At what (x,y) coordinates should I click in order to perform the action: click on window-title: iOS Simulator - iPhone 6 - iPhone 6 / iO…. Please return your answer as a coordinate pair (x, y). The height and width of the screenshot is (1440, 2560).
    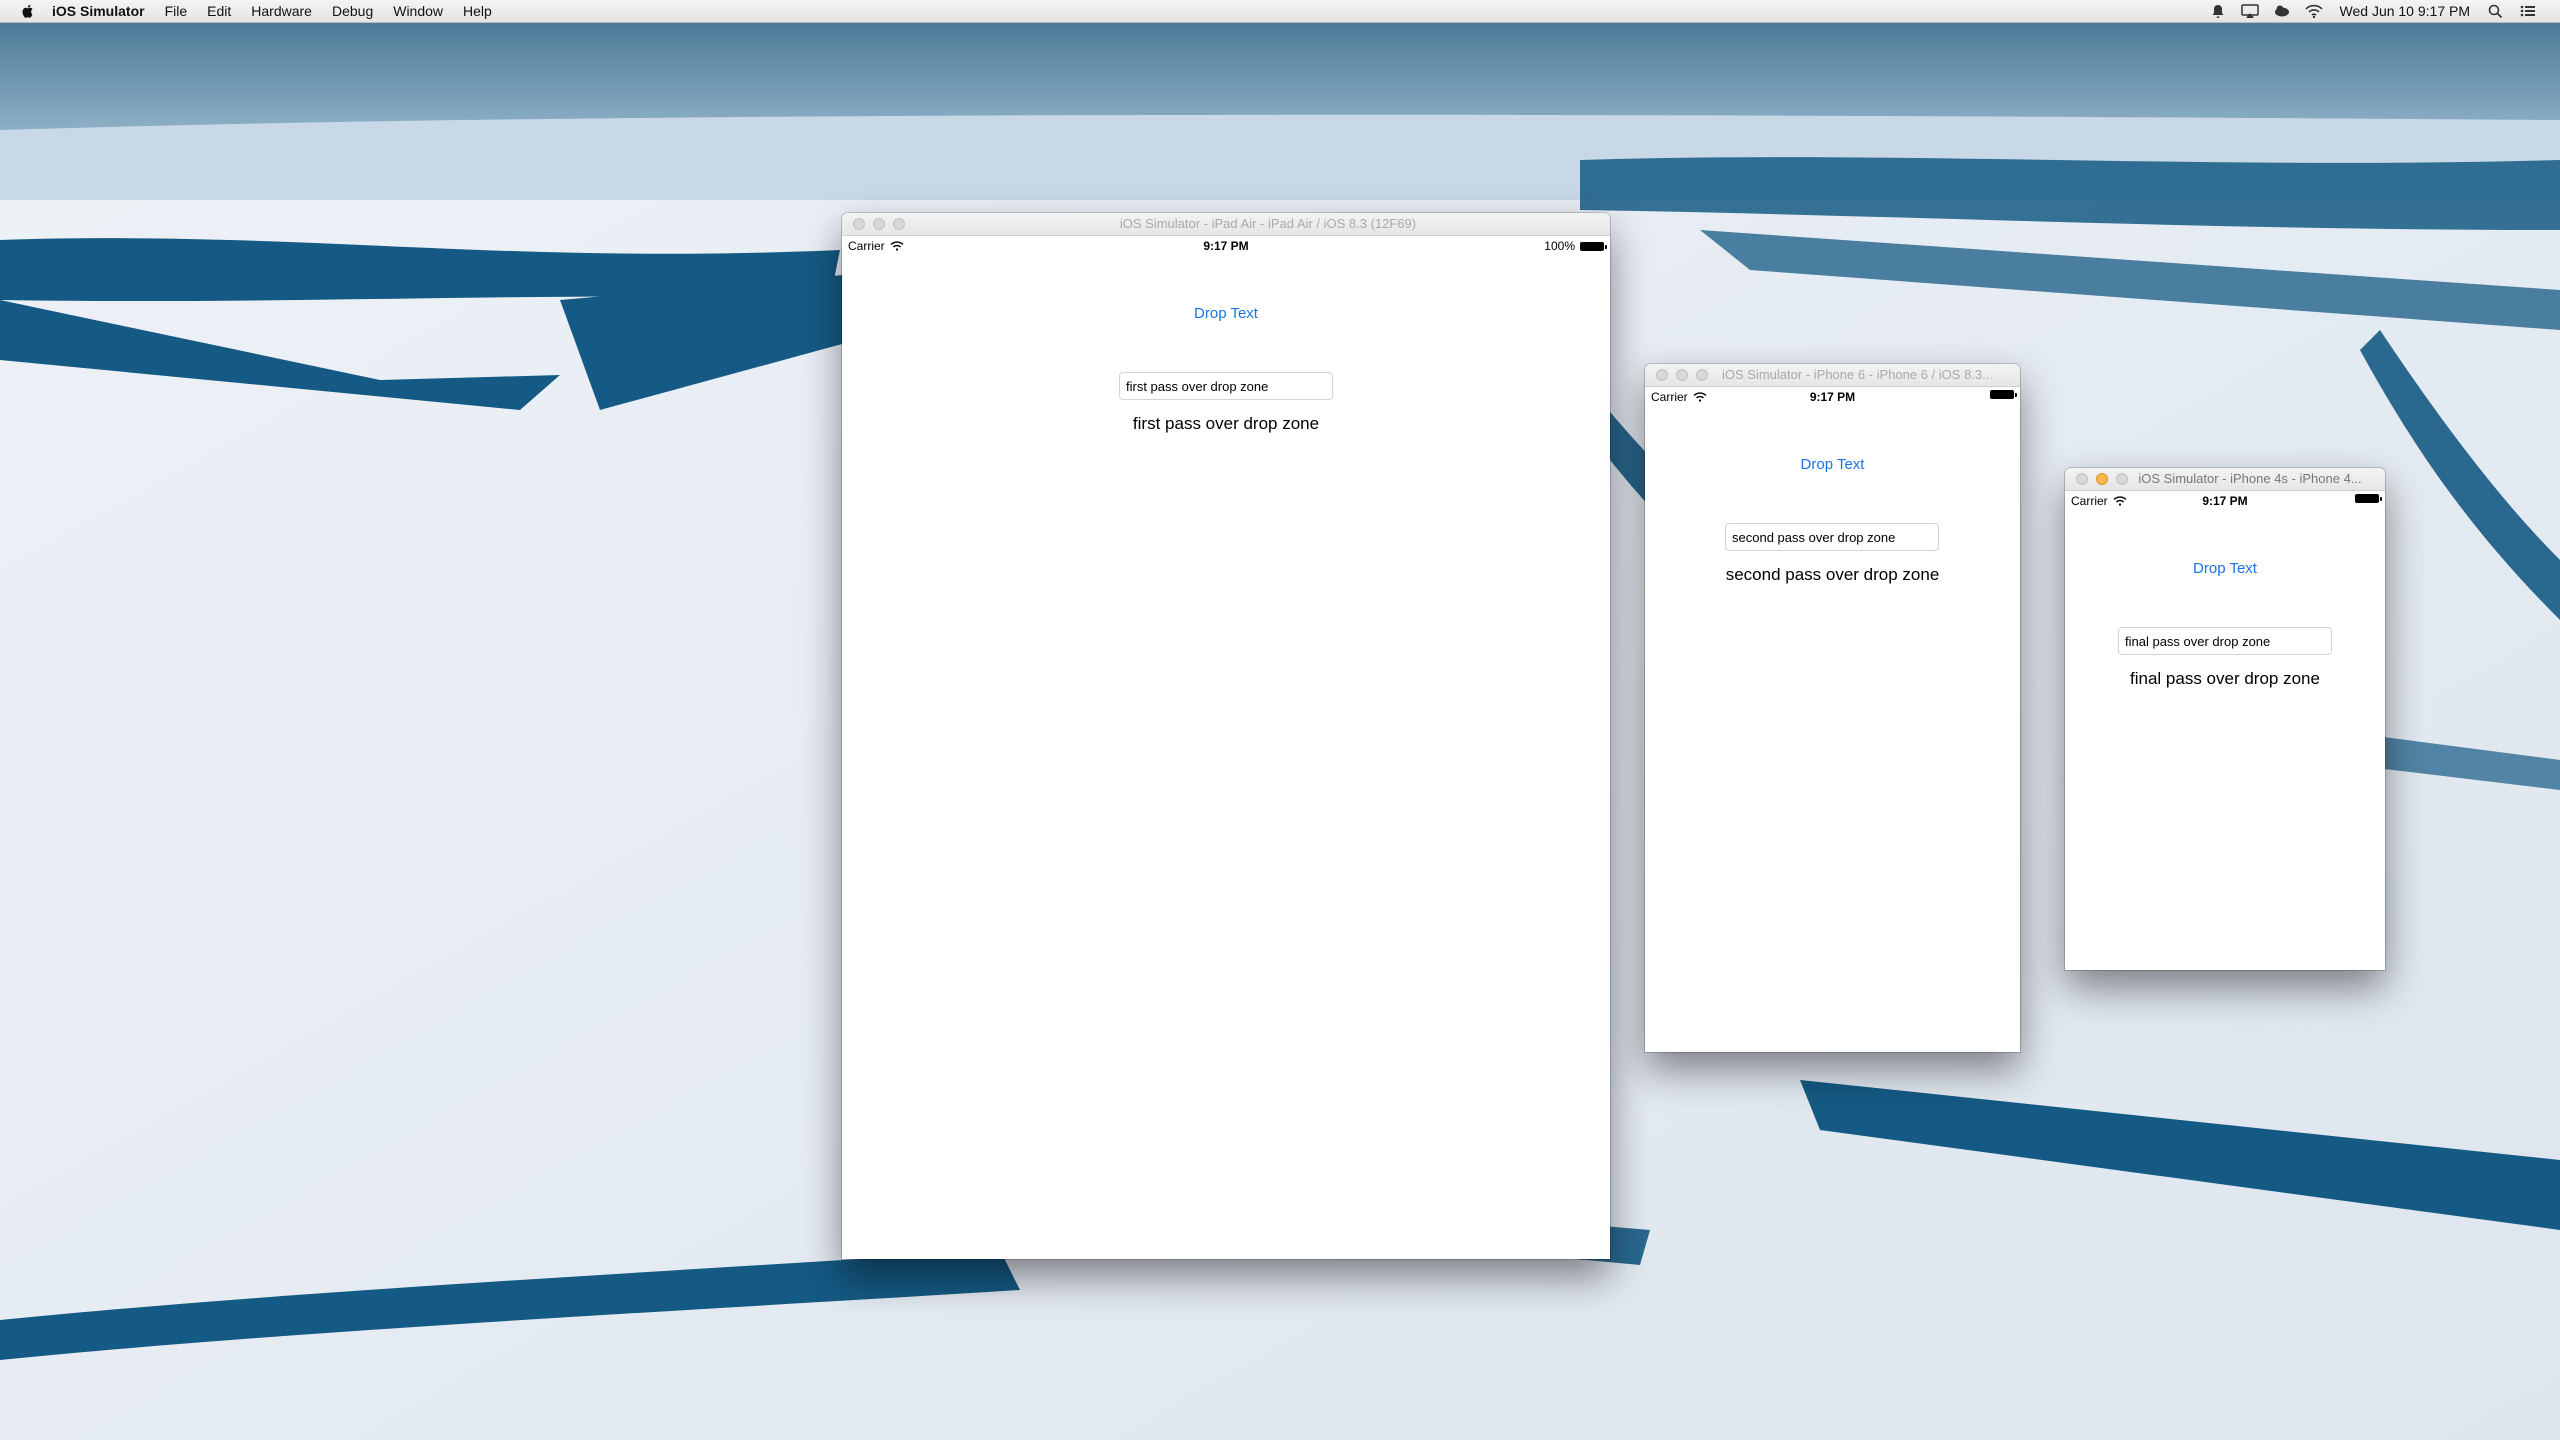
    Looking at the image, I should click on (1857, 374).